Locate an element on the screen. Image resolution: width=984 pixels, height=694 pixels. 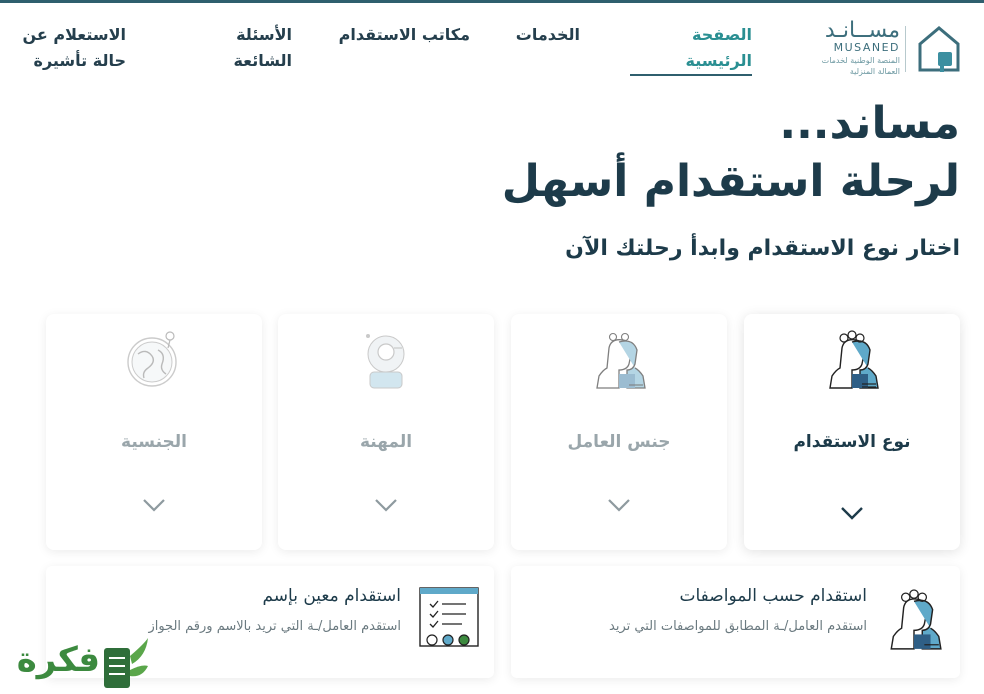
document-list-icon is located at coordinates (449, 617).